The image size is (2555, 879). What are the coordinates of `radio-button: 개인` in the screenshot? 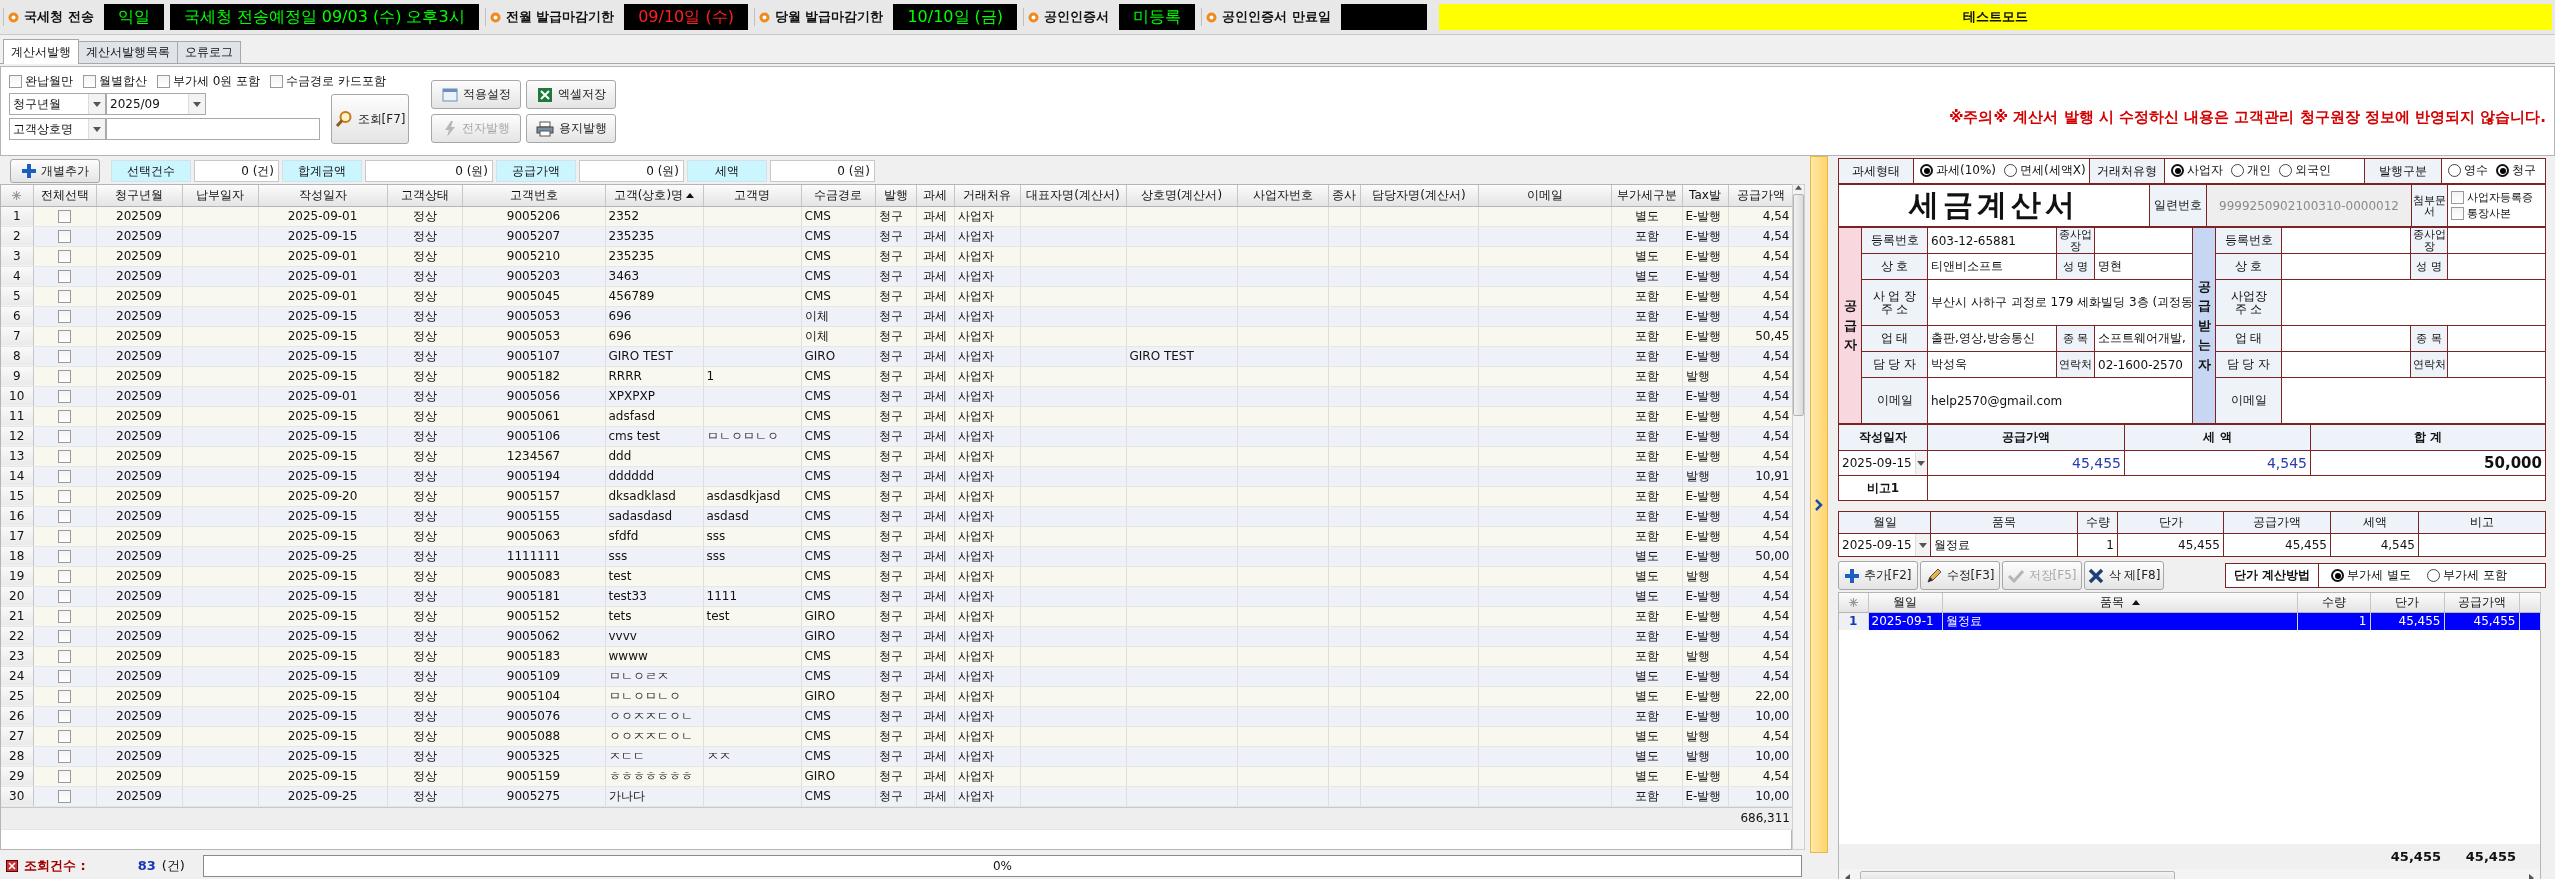 It's located at (2251, 170).